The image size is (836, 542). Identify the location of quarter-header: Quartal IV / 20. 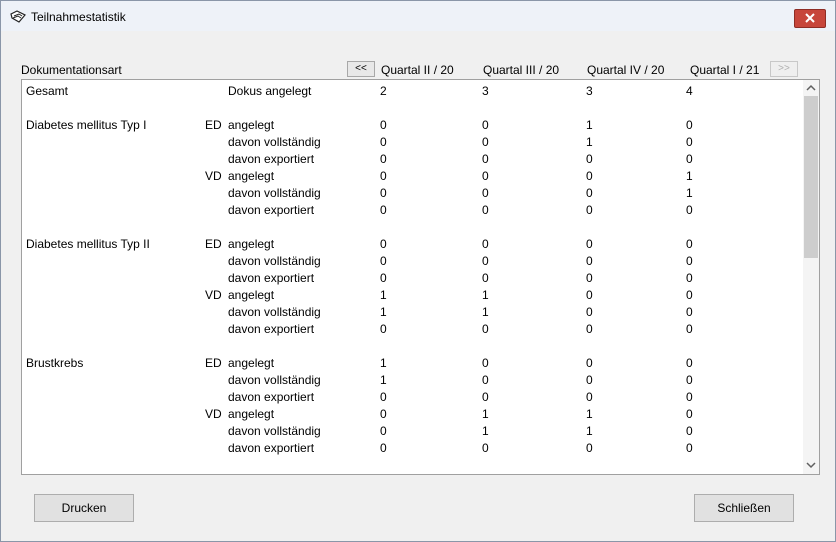
(626, 70).